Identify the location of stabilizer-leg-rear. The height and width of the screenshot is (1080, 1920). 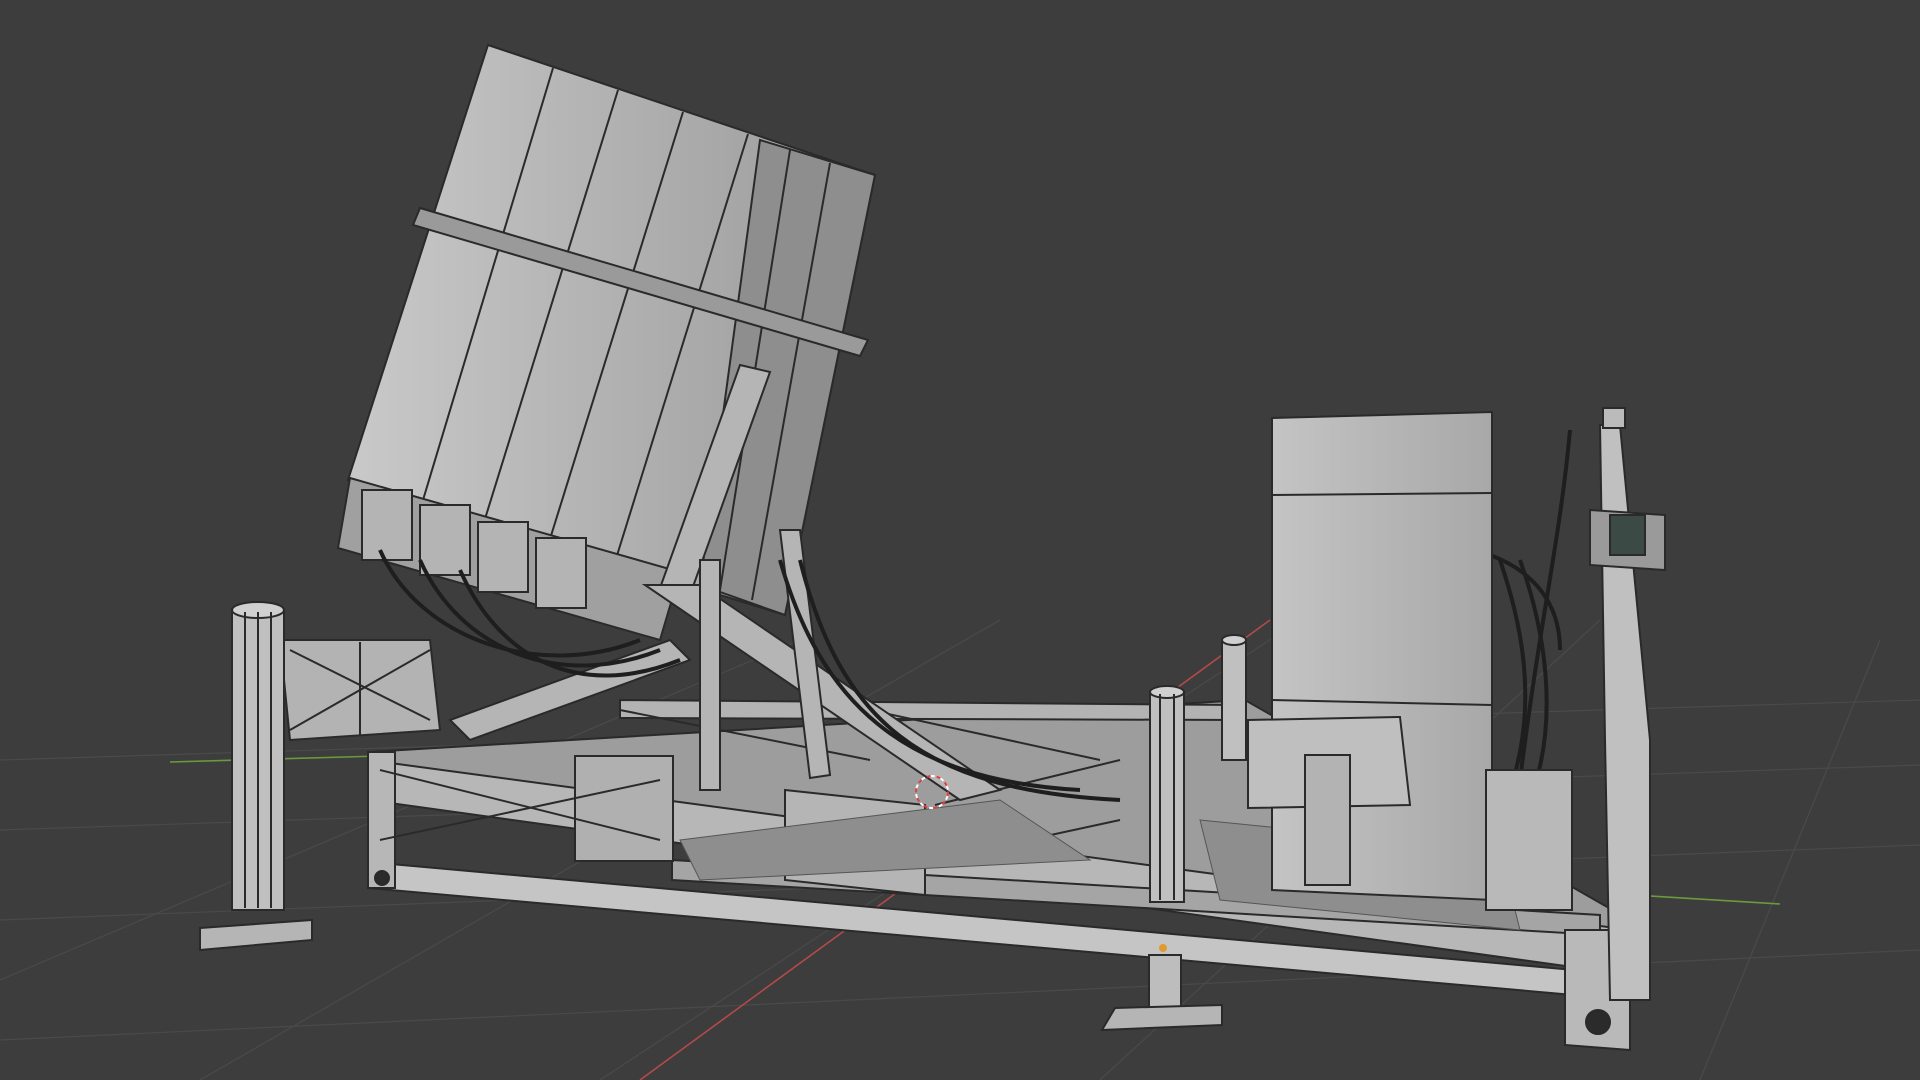
(1234, 697).